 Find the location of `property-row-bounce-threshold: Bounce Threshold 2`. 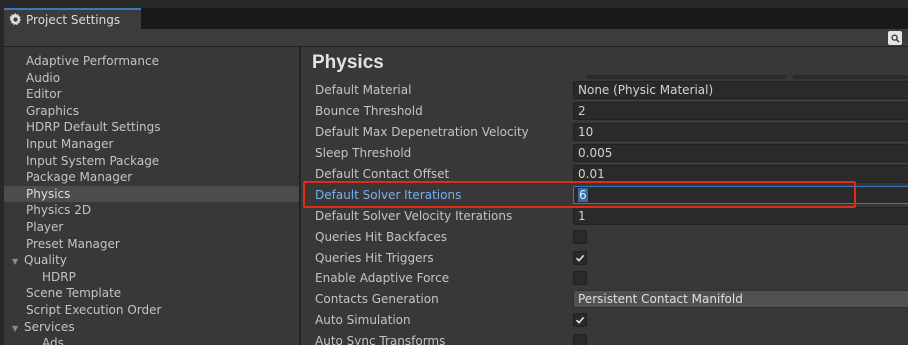

property-row-bounce-threshold: Bounce Threshold 2 is located at coordinates (604, 111).